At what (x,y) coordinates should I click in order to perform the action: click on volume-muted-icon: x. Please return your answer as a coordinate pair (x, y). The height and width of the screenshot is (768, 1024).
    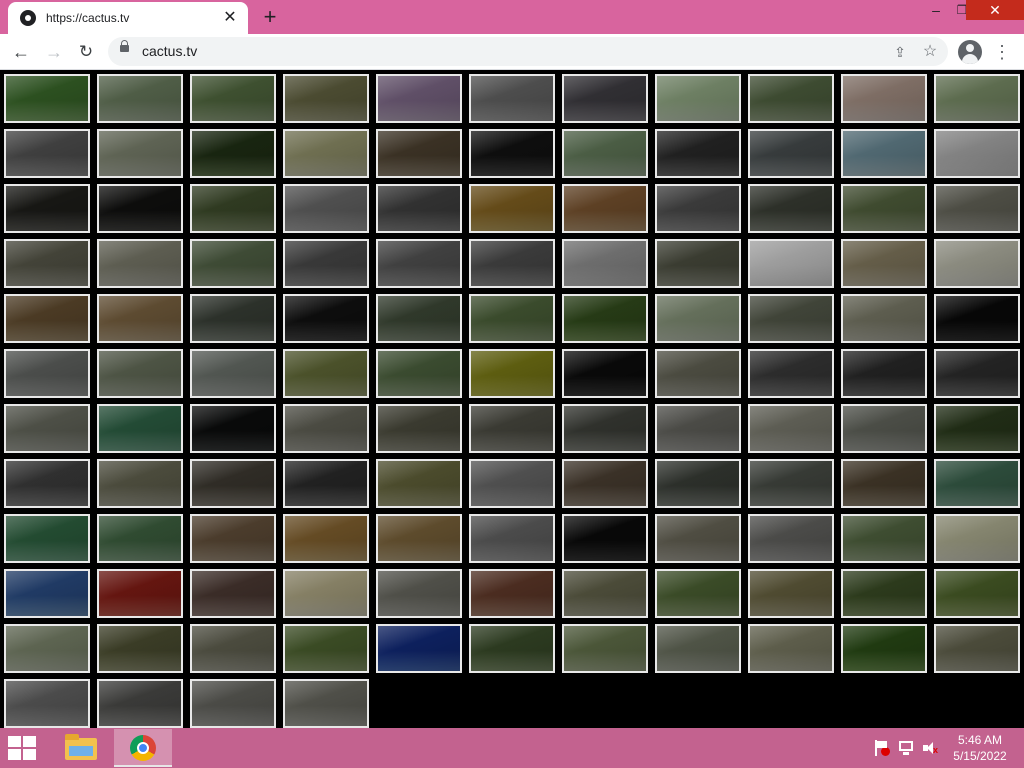
    Looking at the image, I should click on (931, 748).